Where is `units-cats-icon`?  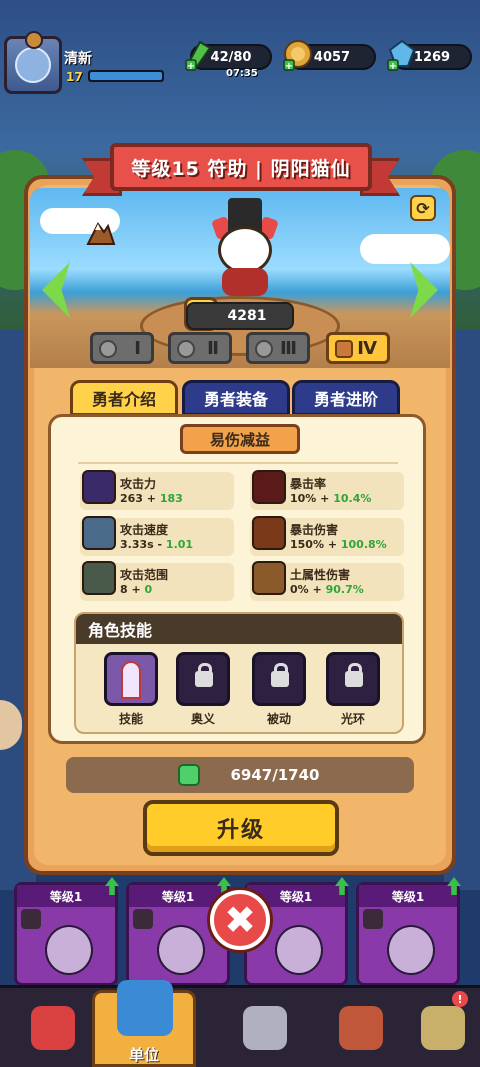 units-cats-icon is located at coordinates (145, 1008).